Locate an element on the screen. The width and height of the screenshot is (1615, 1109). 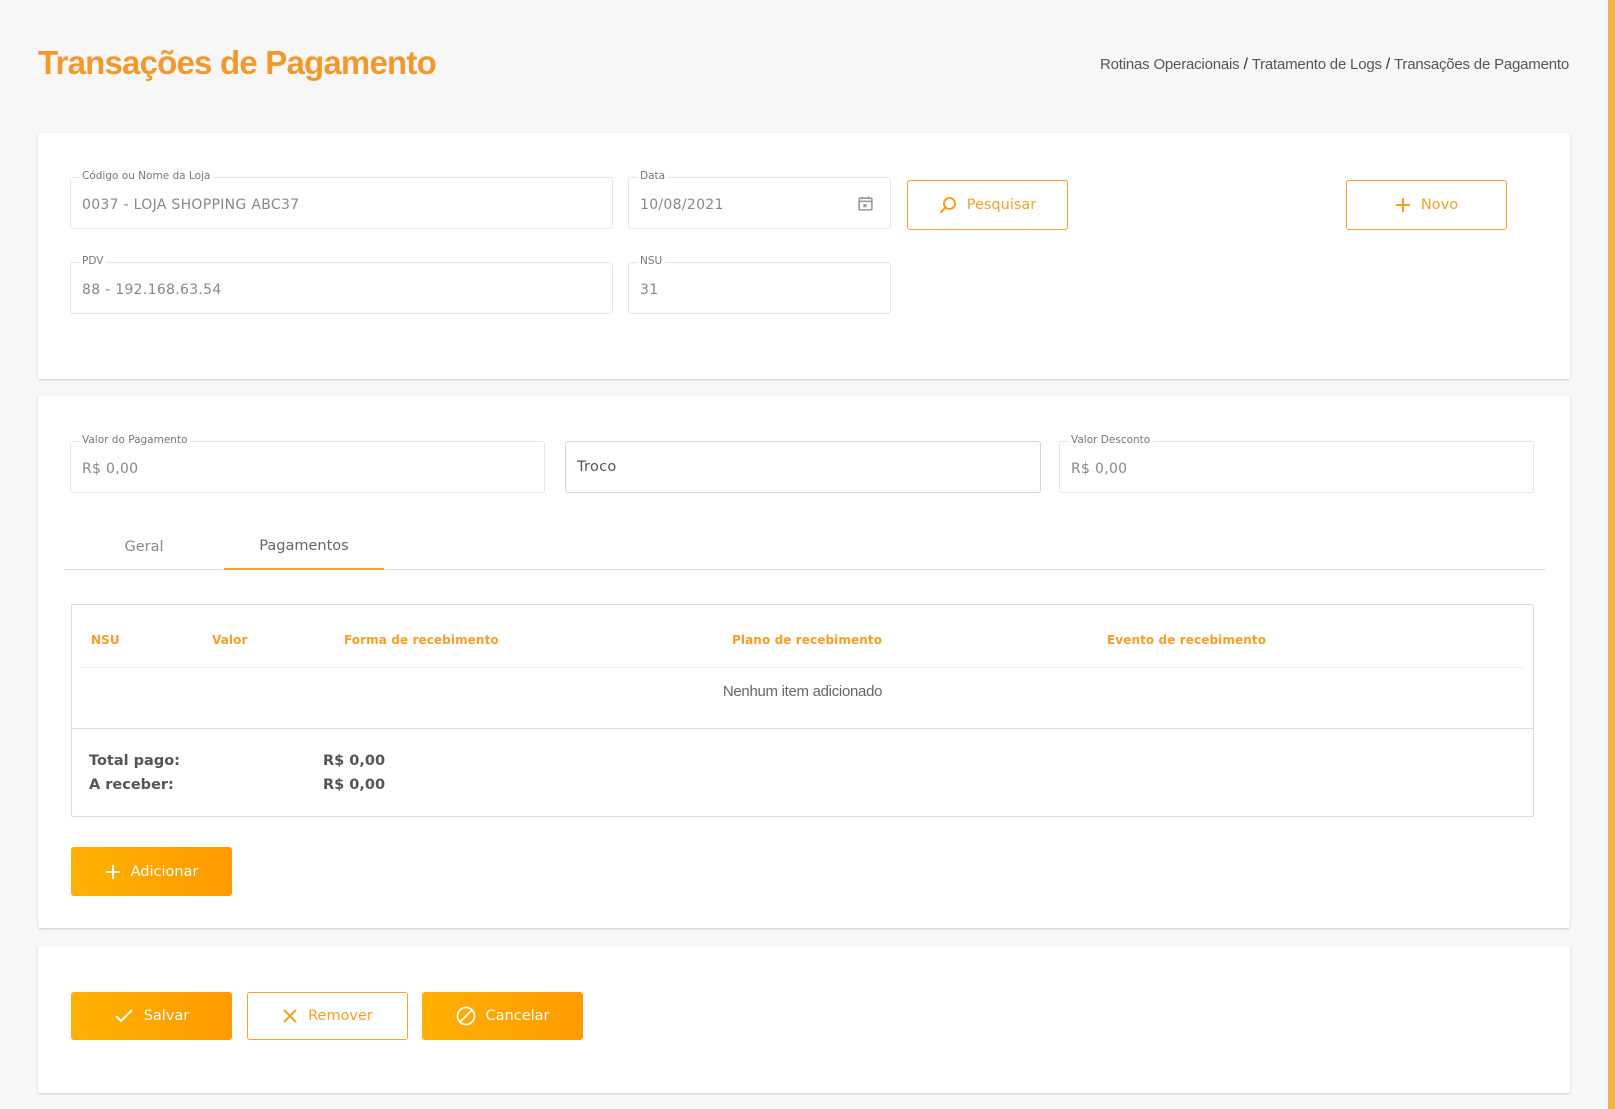
nsu-field-value: 31 is located at coordinates (649, 290).